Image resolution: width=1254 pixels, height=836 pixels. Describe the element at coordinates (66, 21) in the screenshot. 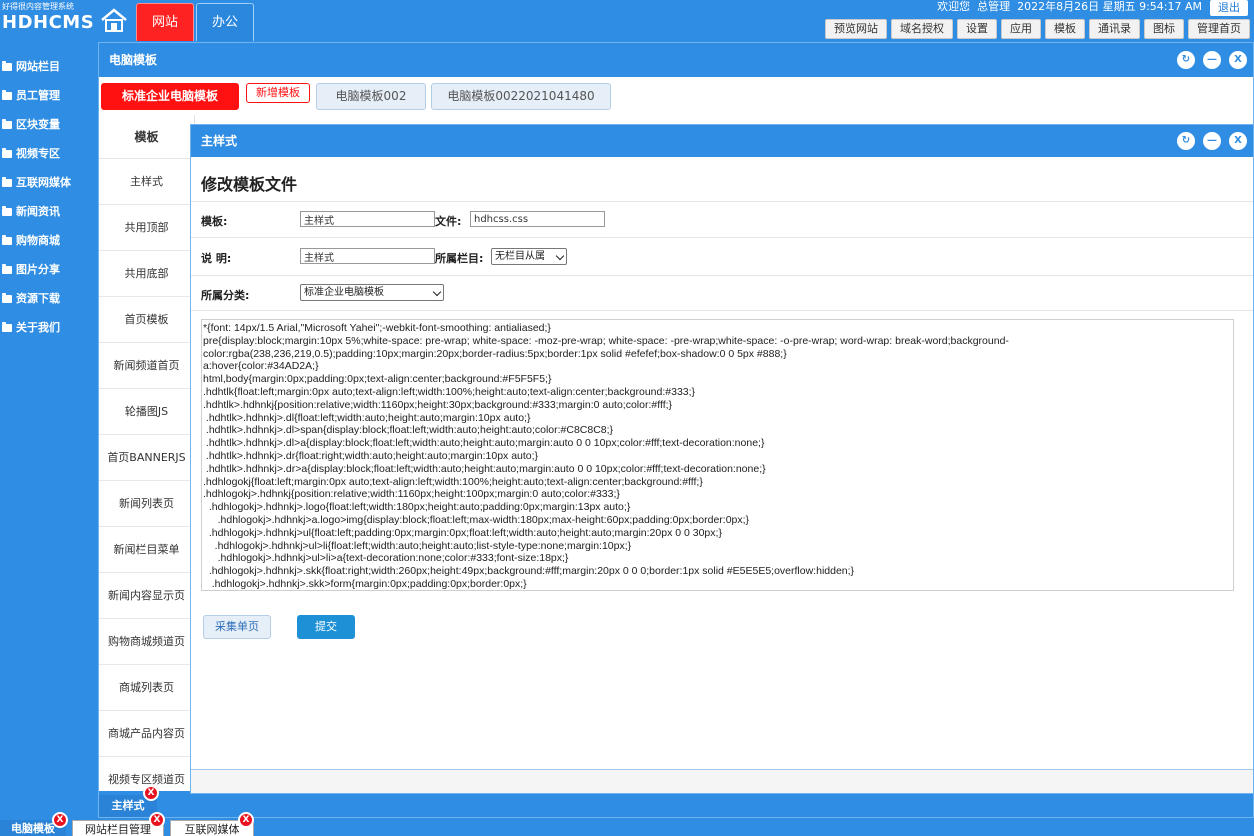

I see `logo: 好得很内容管理系统 HDHCMS` at that location.